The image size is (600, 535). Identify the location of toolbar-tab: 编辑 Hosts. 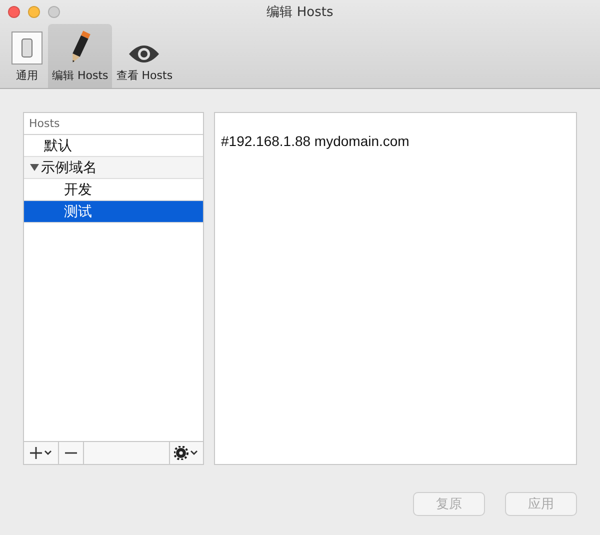
(80, 56).